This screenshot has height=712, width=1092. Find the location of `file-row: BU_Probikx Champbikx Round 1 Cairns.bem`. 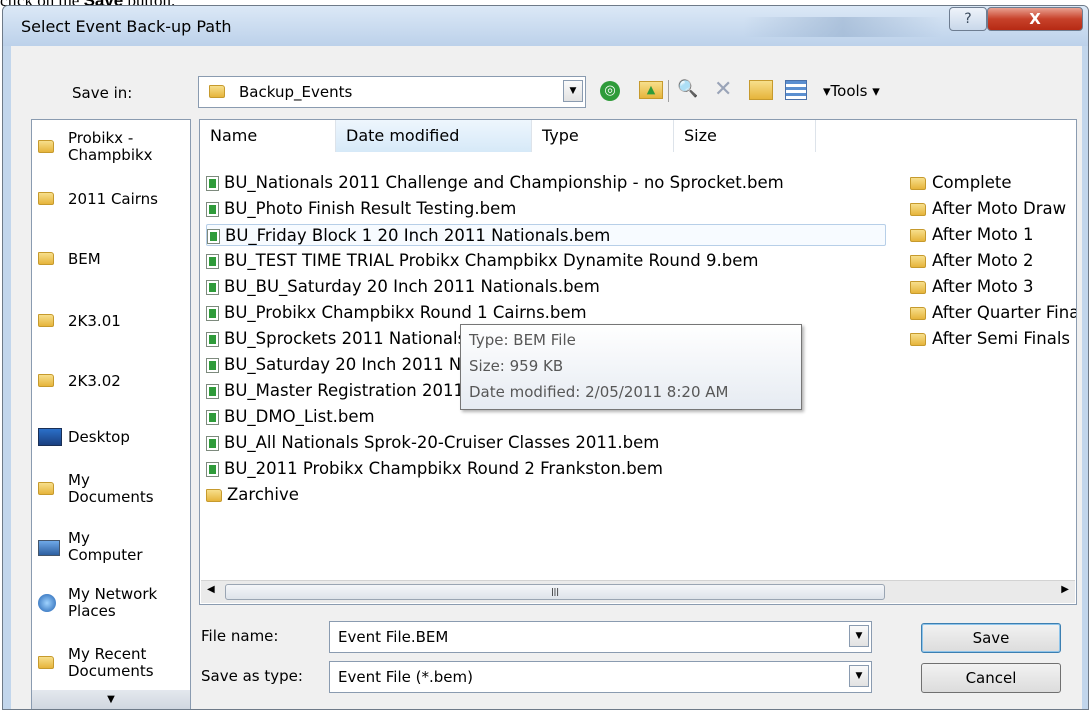

file-row: BU_Probikx Champbikx Round 1 Cairns.bem is located at coordinates (396, 313).